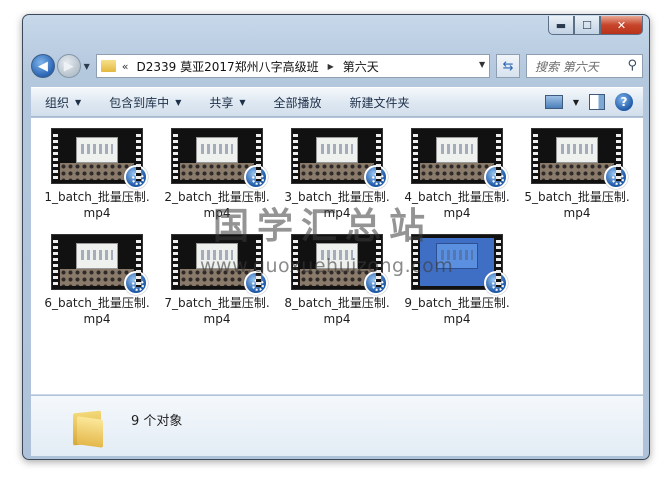  What do you see at coordinates (632, 65) in the screenshot?
I see `search-icon: ⚲` at bounding box center [632, 65].